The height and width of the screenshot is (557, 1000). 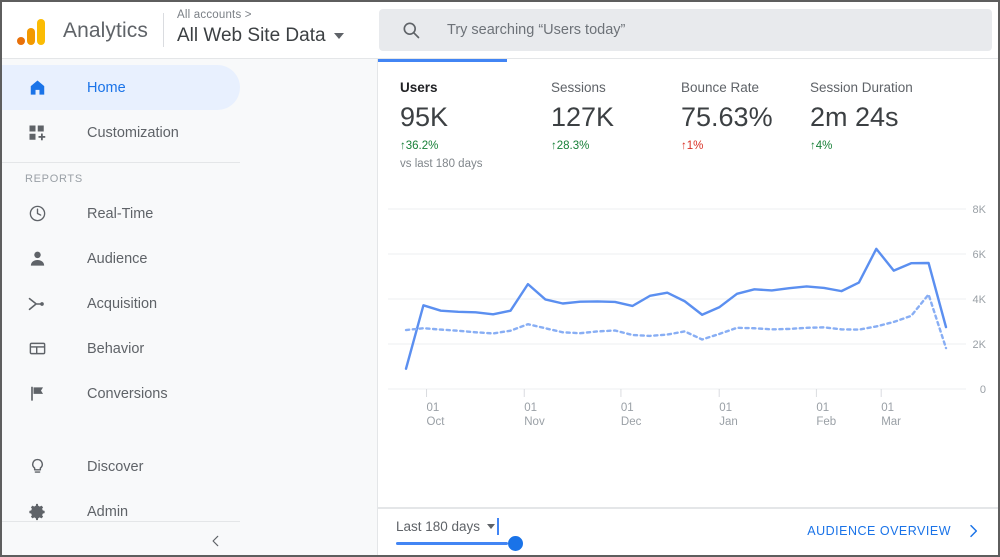 I want to click on svg-text: Oct, so click(x=436, y=422).